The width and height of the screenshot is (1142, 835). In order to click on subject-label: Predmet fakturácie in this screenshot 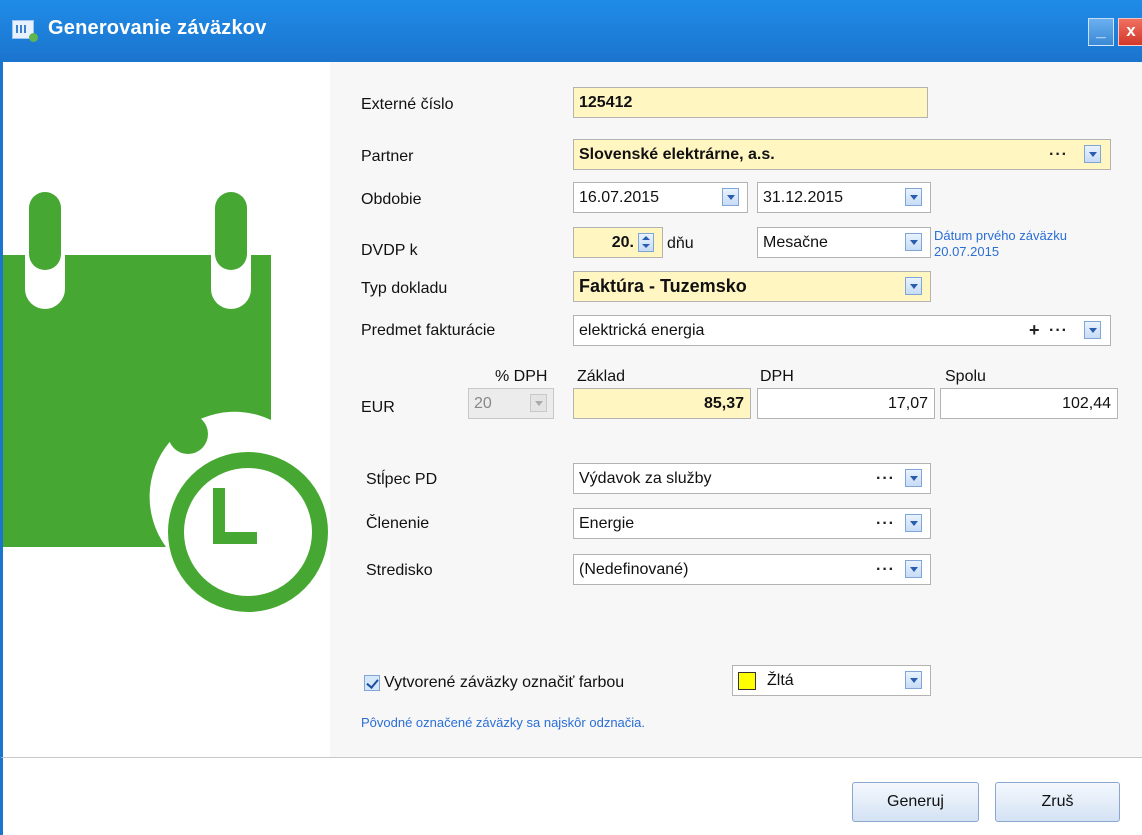, I will do `click(428, 330)`.